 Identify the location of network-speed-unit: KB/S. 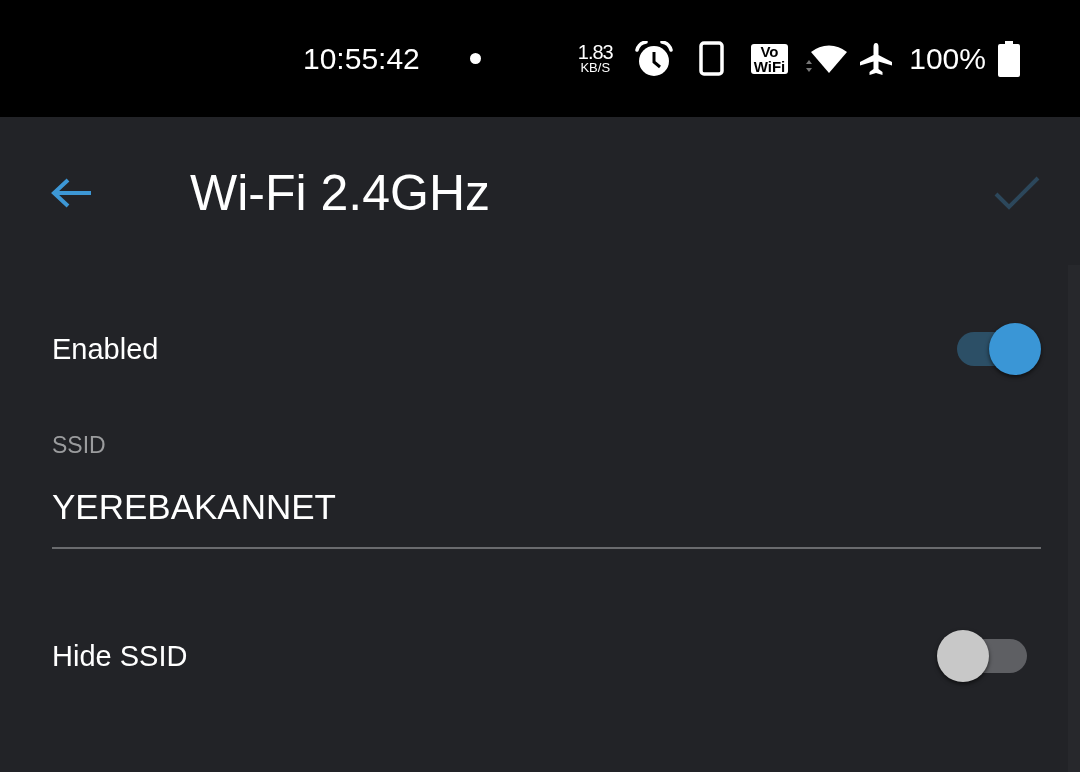
(595, 67).